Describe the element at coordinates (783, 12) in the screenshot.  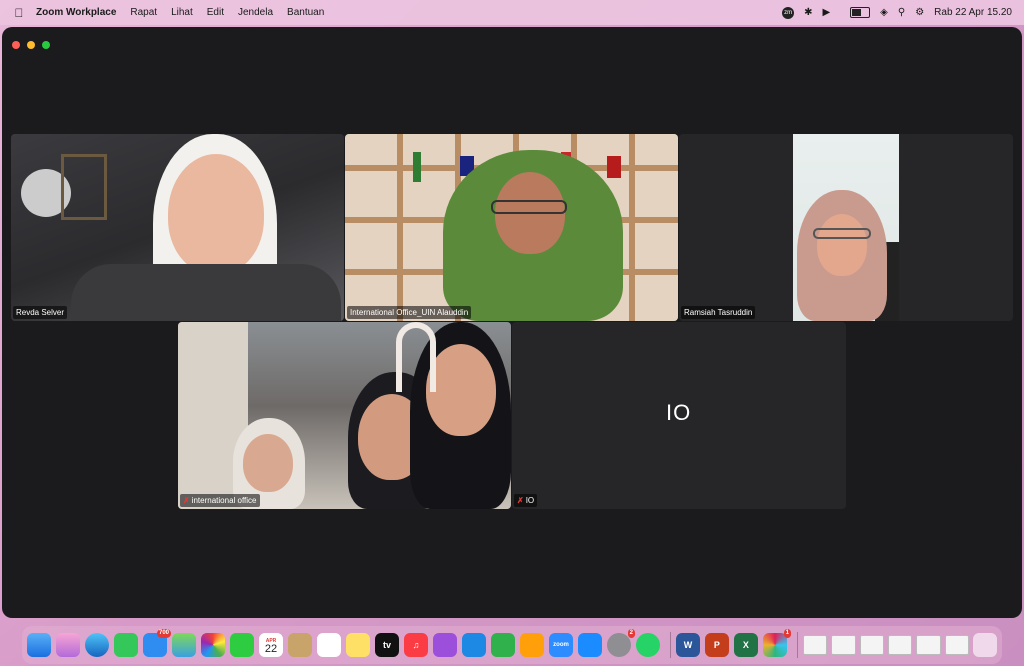
I see `zoom-icon: zm` at that location.